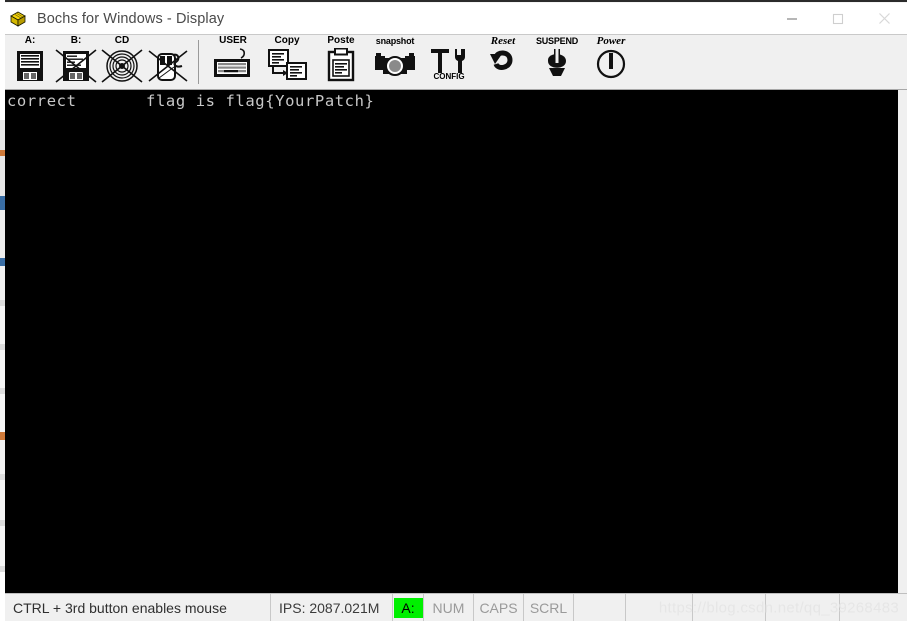 This screenshot has height=621, width=907. Describe the element at coordinates (549, 607) in the screenshot. I see `status-scroll-lock: SCRL` at that location.